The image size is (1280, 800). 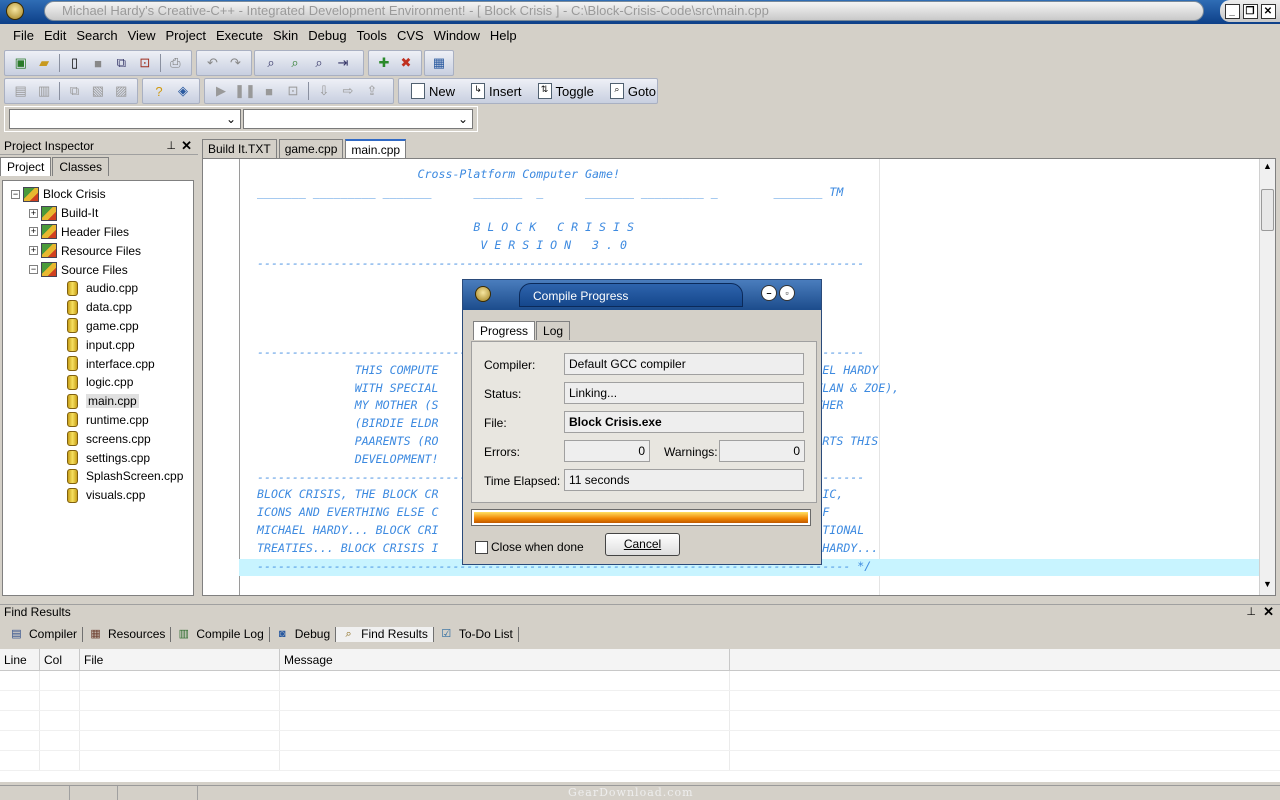 I want to click on menu-cvs: CVS, so click(x=410, y=36).